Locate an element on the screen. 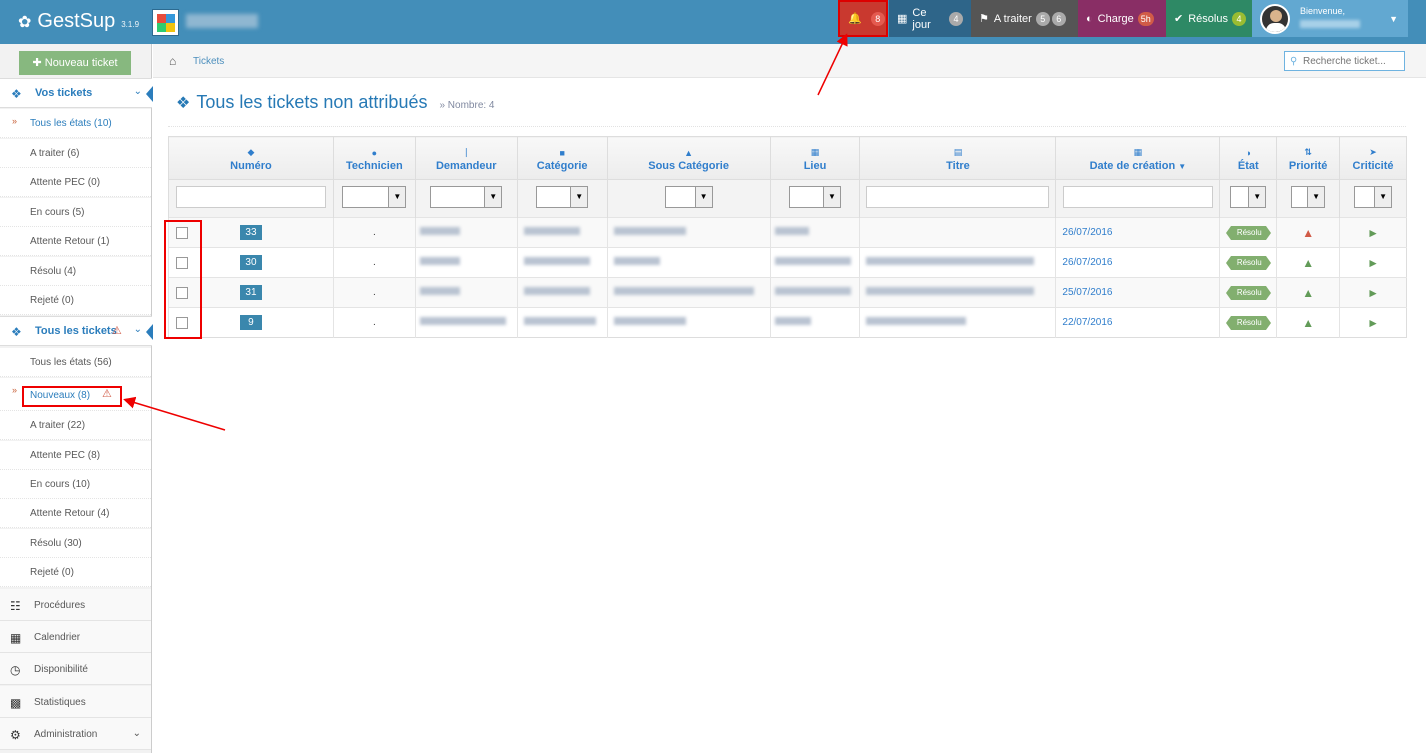 Image resolution: width=1426 pixels, height=753 pixels. annotation-arrow-notifications is located at coordinates (832, 64).